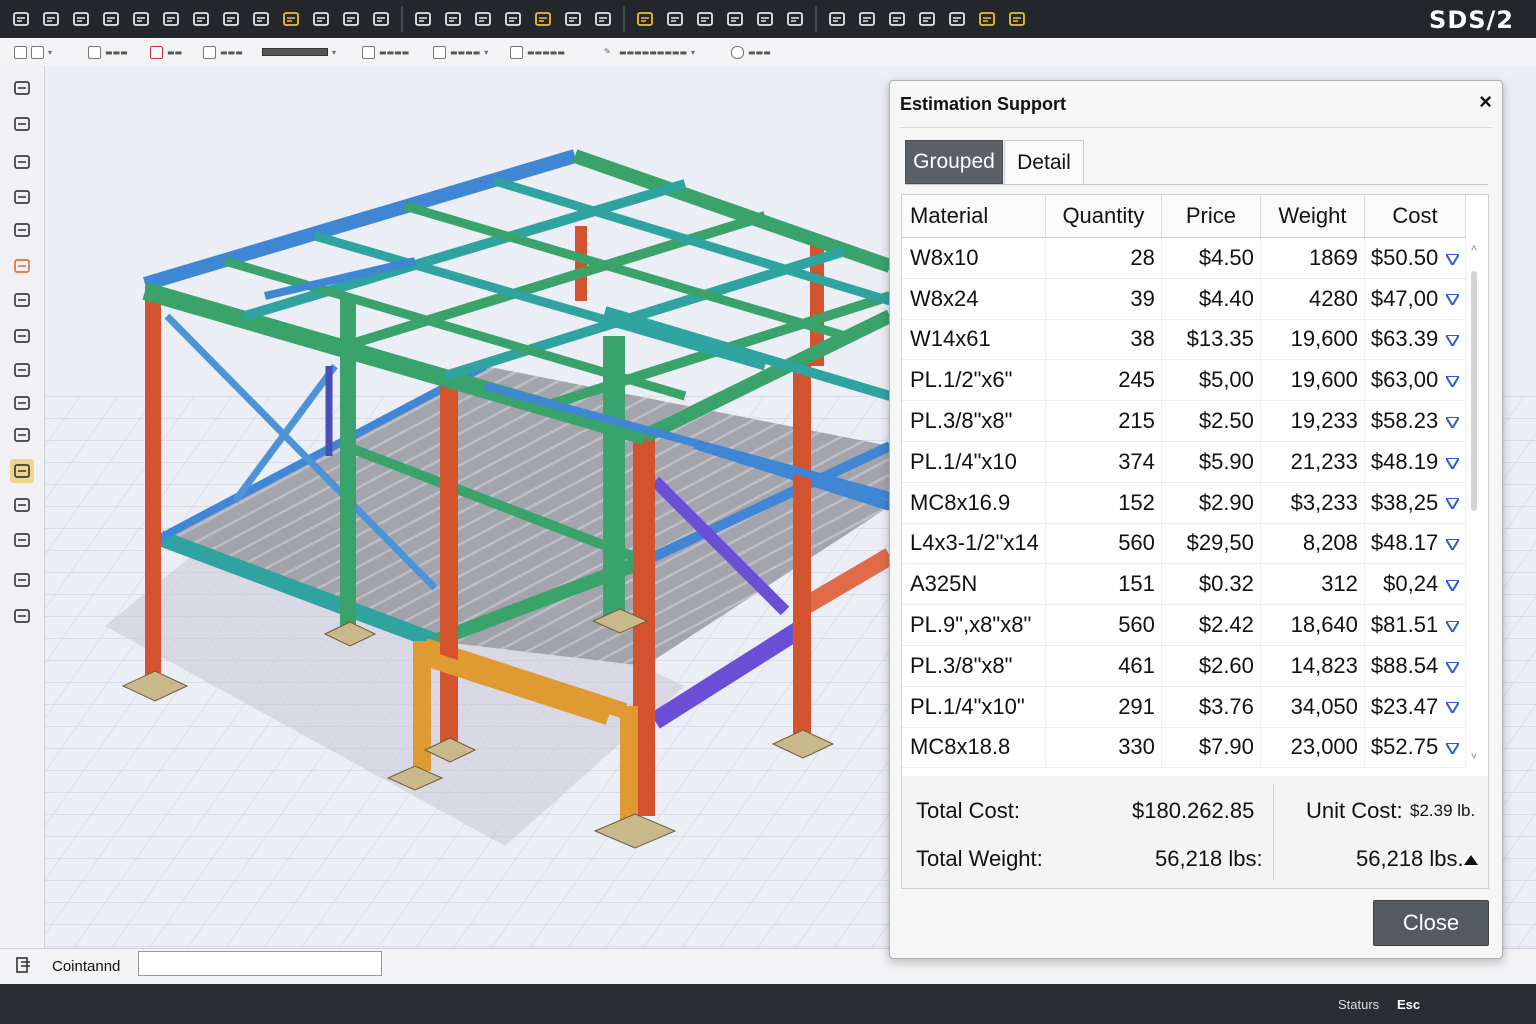  What do you see at coordinates (321, 19) in the screenshot?
I see `layout-icon` at bounding box center [321, 19].